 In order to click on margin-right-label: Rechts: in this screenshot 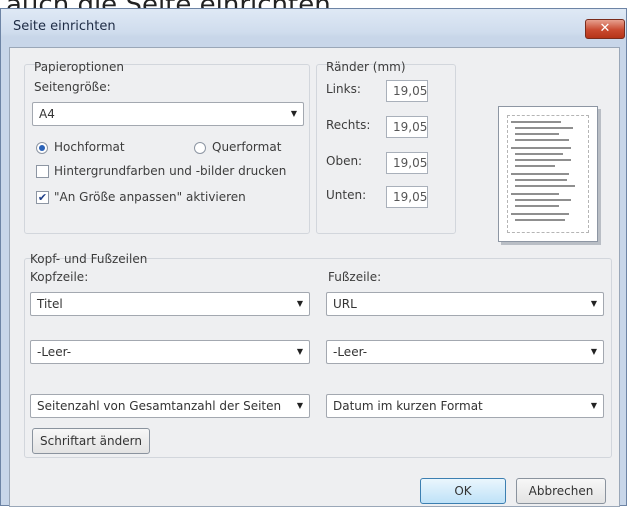, I will do `click(348, 125)`.